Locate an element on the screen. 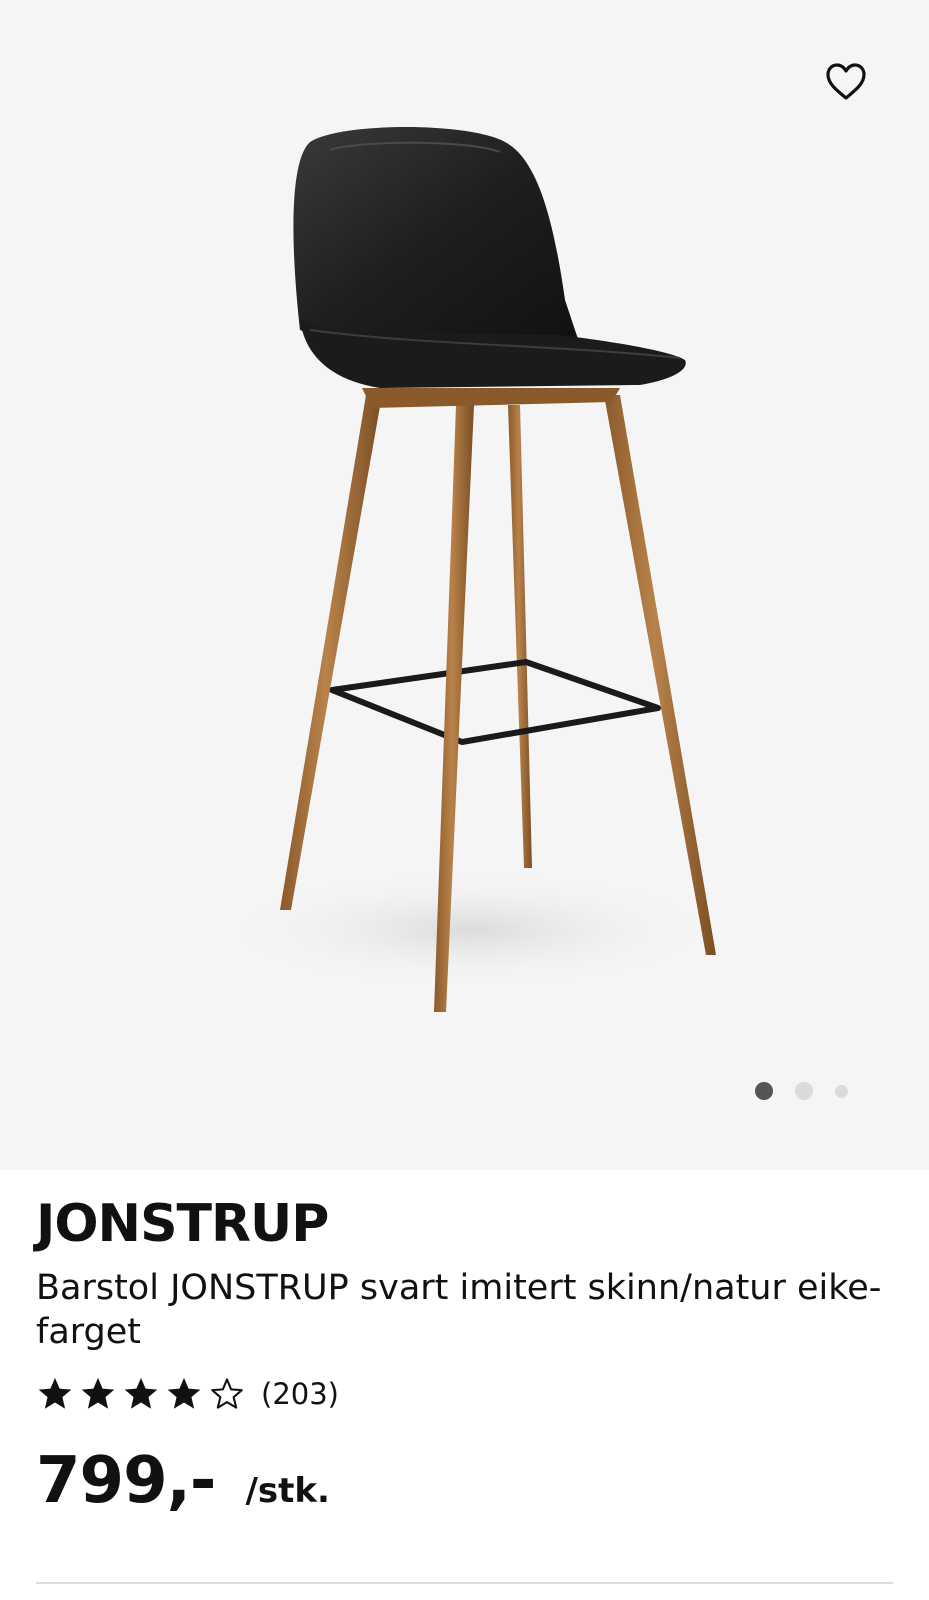 This screenshot has height=1600, width=929. favorite-button is located at coordinates (846, 82).